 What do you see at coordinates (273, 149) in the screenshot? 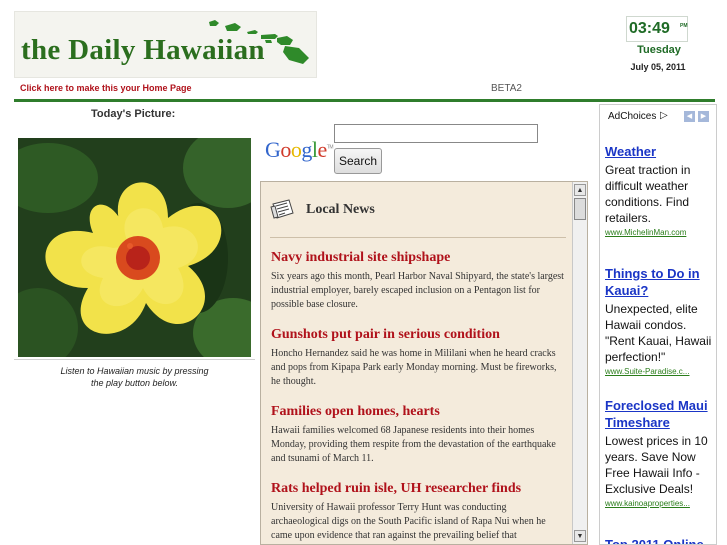
I see `google-letter: G` at bounding box center [273, 149].